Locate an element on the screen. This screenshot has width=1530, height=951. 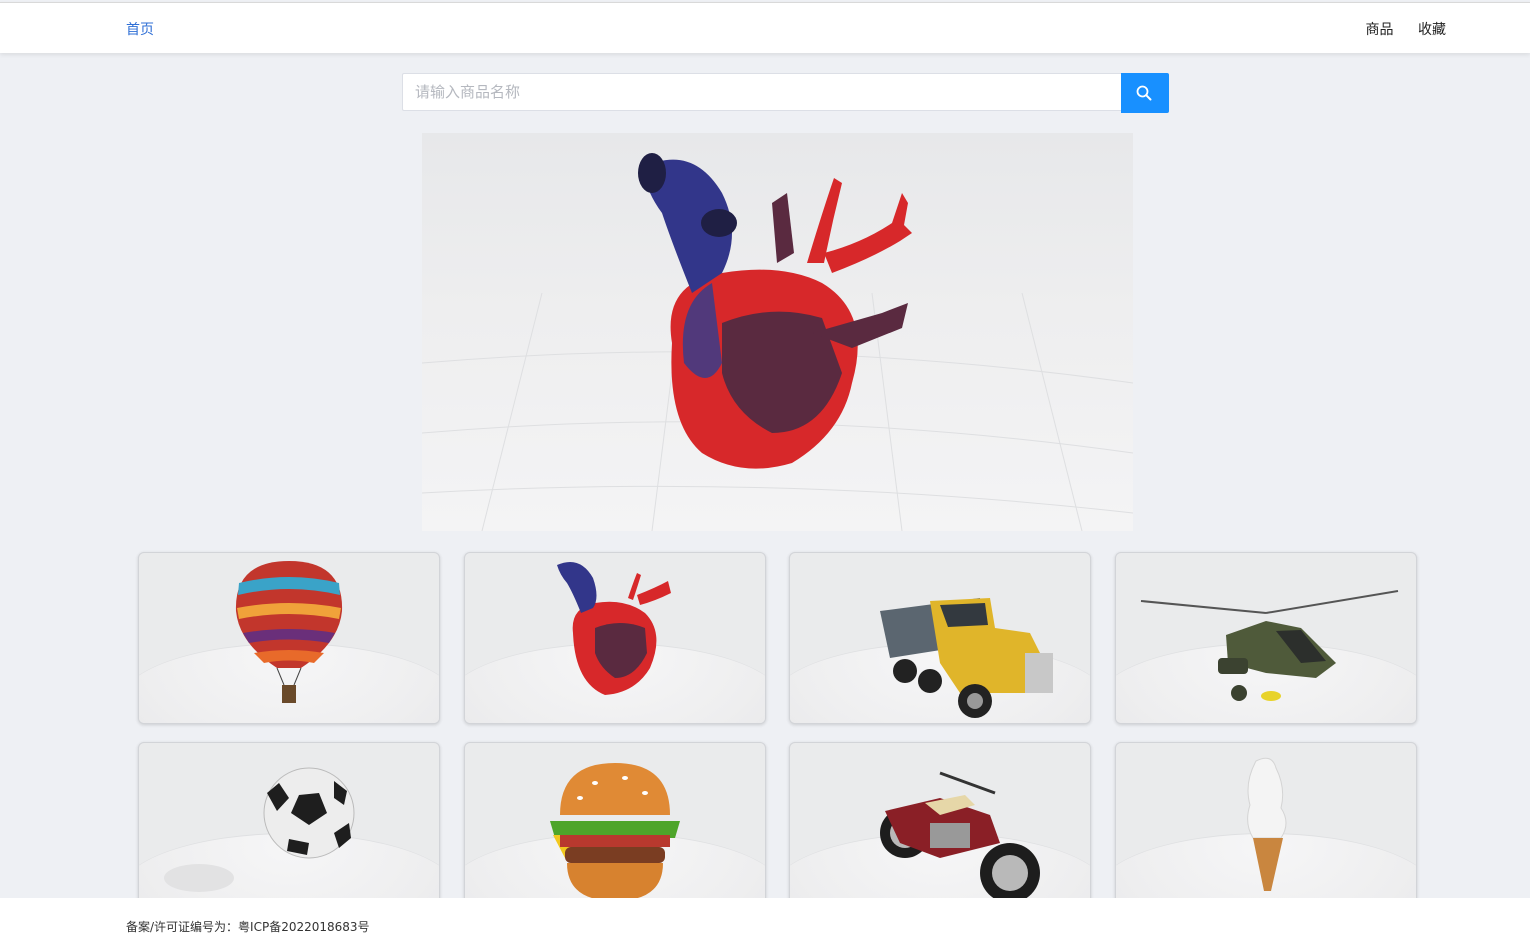
carousel-indicators is located at coordinates (780, 519).